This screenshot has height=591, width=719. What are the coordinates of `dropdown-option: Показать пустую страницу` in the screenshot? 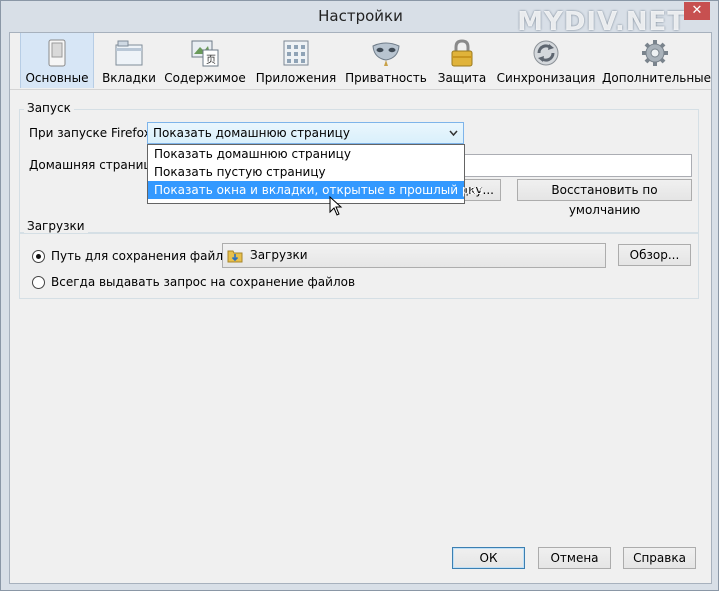 It's located at (306, 172).